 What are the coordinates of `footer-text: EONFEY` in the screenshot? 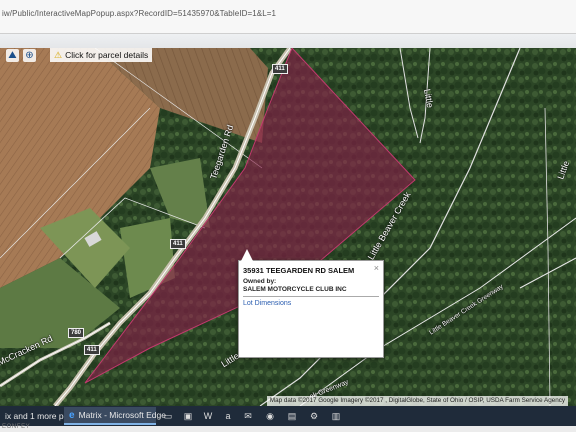 It's located at (16, 427).